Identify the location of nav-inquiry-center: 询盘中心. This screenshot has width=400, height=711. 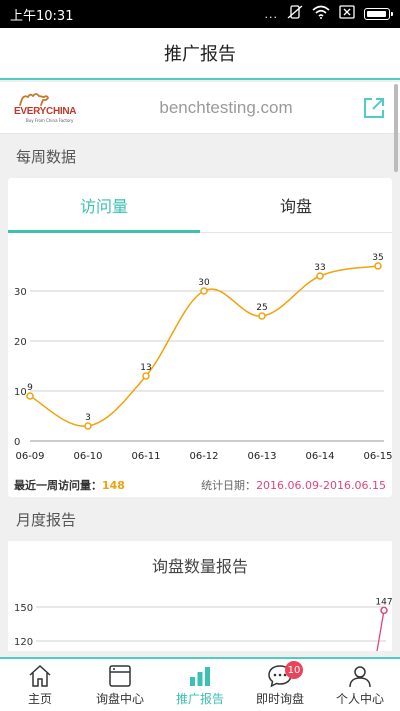
(120, 685).